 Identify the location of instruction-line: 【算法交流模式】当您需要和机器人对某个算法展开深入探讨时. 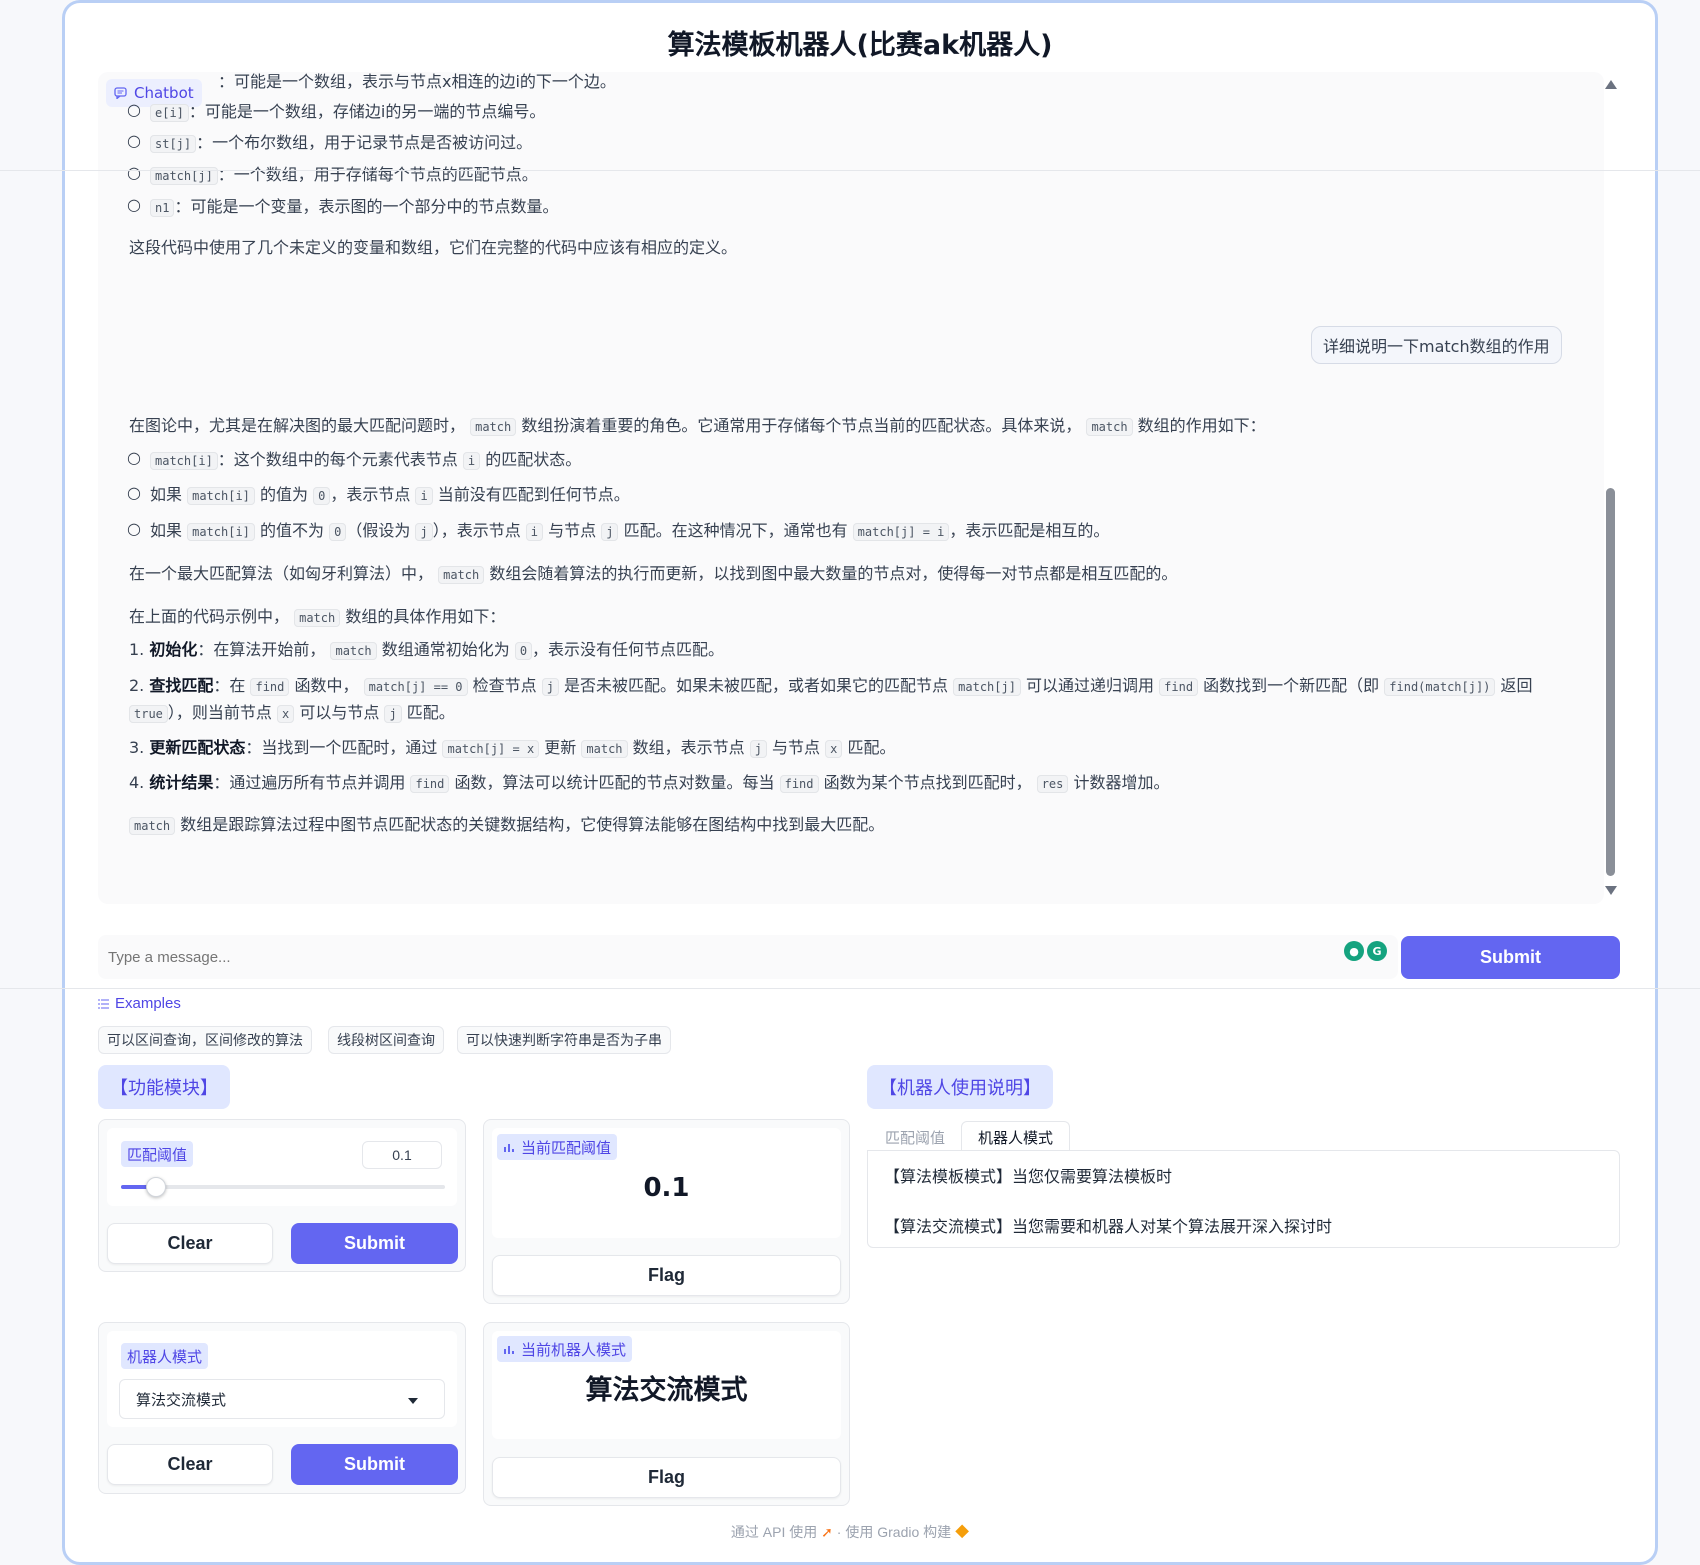
(1108, 1226).